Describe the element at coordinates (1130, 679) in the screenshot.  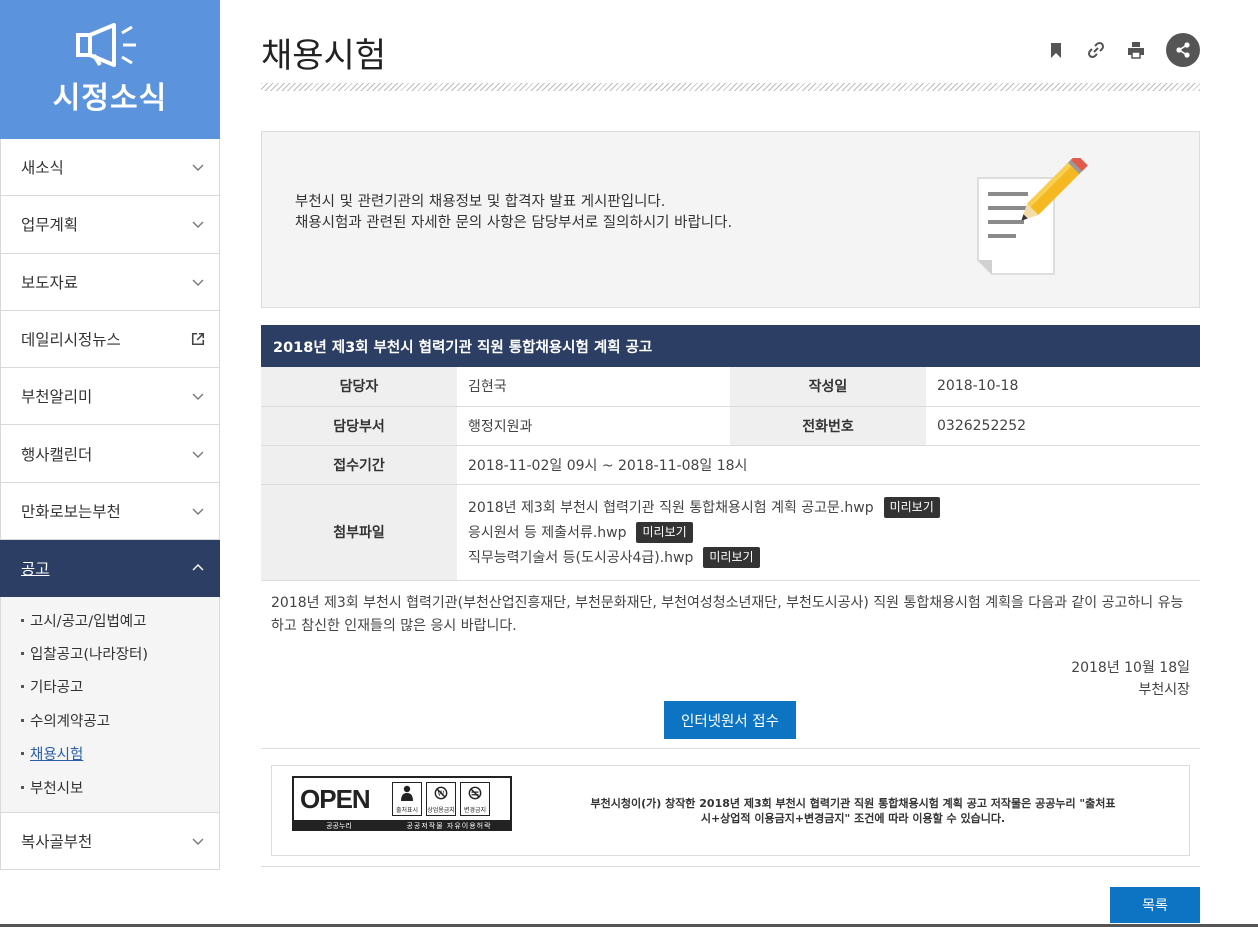
I see `post-signature: 2018년 10월 18일 부천시장` at that location.